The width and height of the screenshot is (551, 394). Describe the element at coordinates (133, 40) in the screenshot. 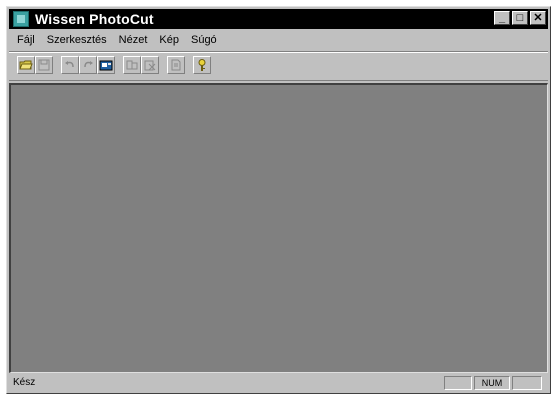

I see `menu-view: Nézet` at that location.